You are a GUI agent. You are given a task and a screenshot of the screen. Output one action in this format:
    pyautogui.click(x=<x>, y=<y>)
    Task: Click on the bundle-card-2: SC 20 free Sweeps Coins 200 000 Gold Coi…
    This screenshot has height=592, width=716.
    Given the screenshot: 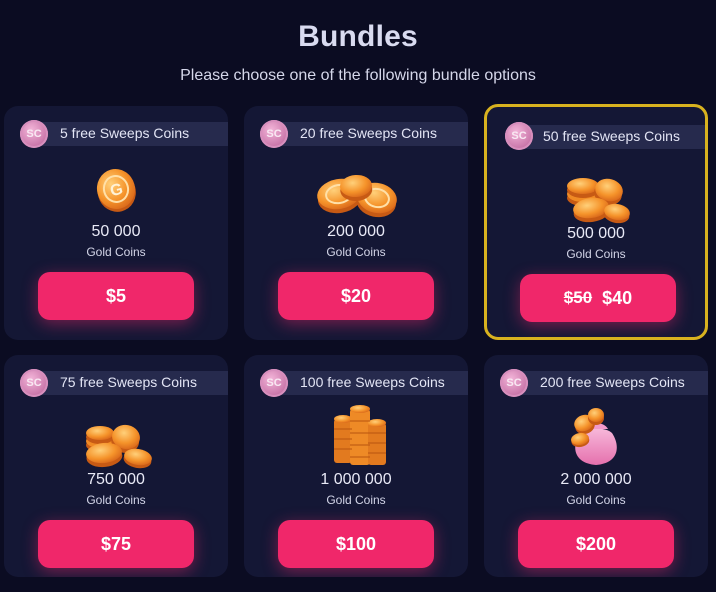 What is the action you would take?
    pyautogui.click(x=356, y=223)
    